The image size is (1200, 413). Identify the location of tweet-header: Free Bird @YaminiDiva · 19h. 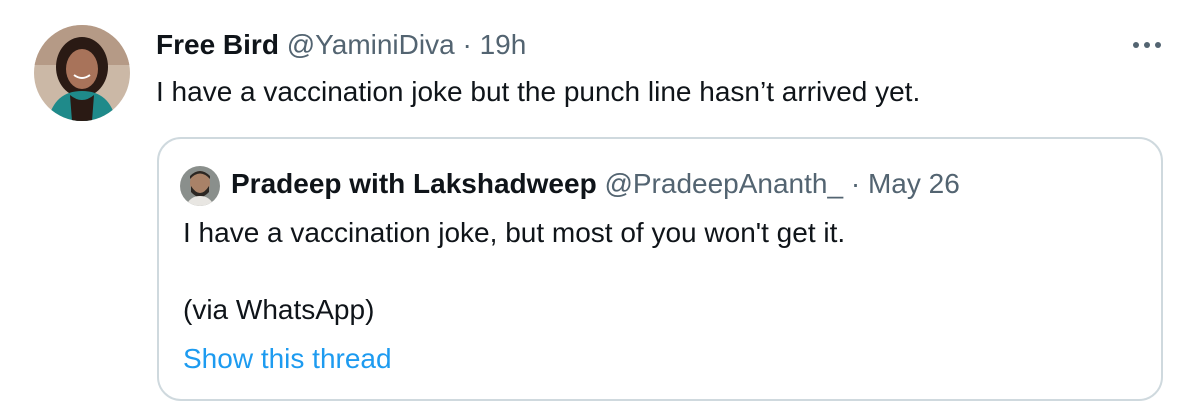
(341, 45).